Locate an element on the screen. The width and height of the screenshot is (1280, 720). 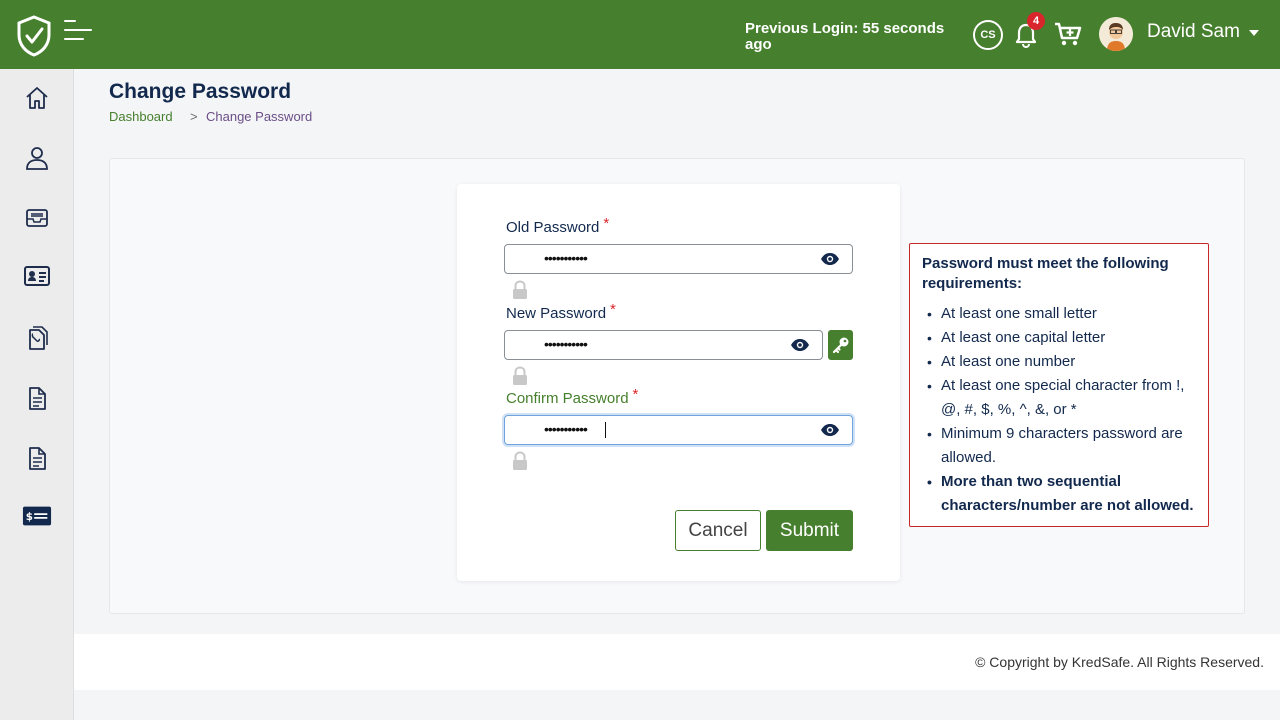
requirement-item: At least one capital letter is located at coordinates (1059, 338).